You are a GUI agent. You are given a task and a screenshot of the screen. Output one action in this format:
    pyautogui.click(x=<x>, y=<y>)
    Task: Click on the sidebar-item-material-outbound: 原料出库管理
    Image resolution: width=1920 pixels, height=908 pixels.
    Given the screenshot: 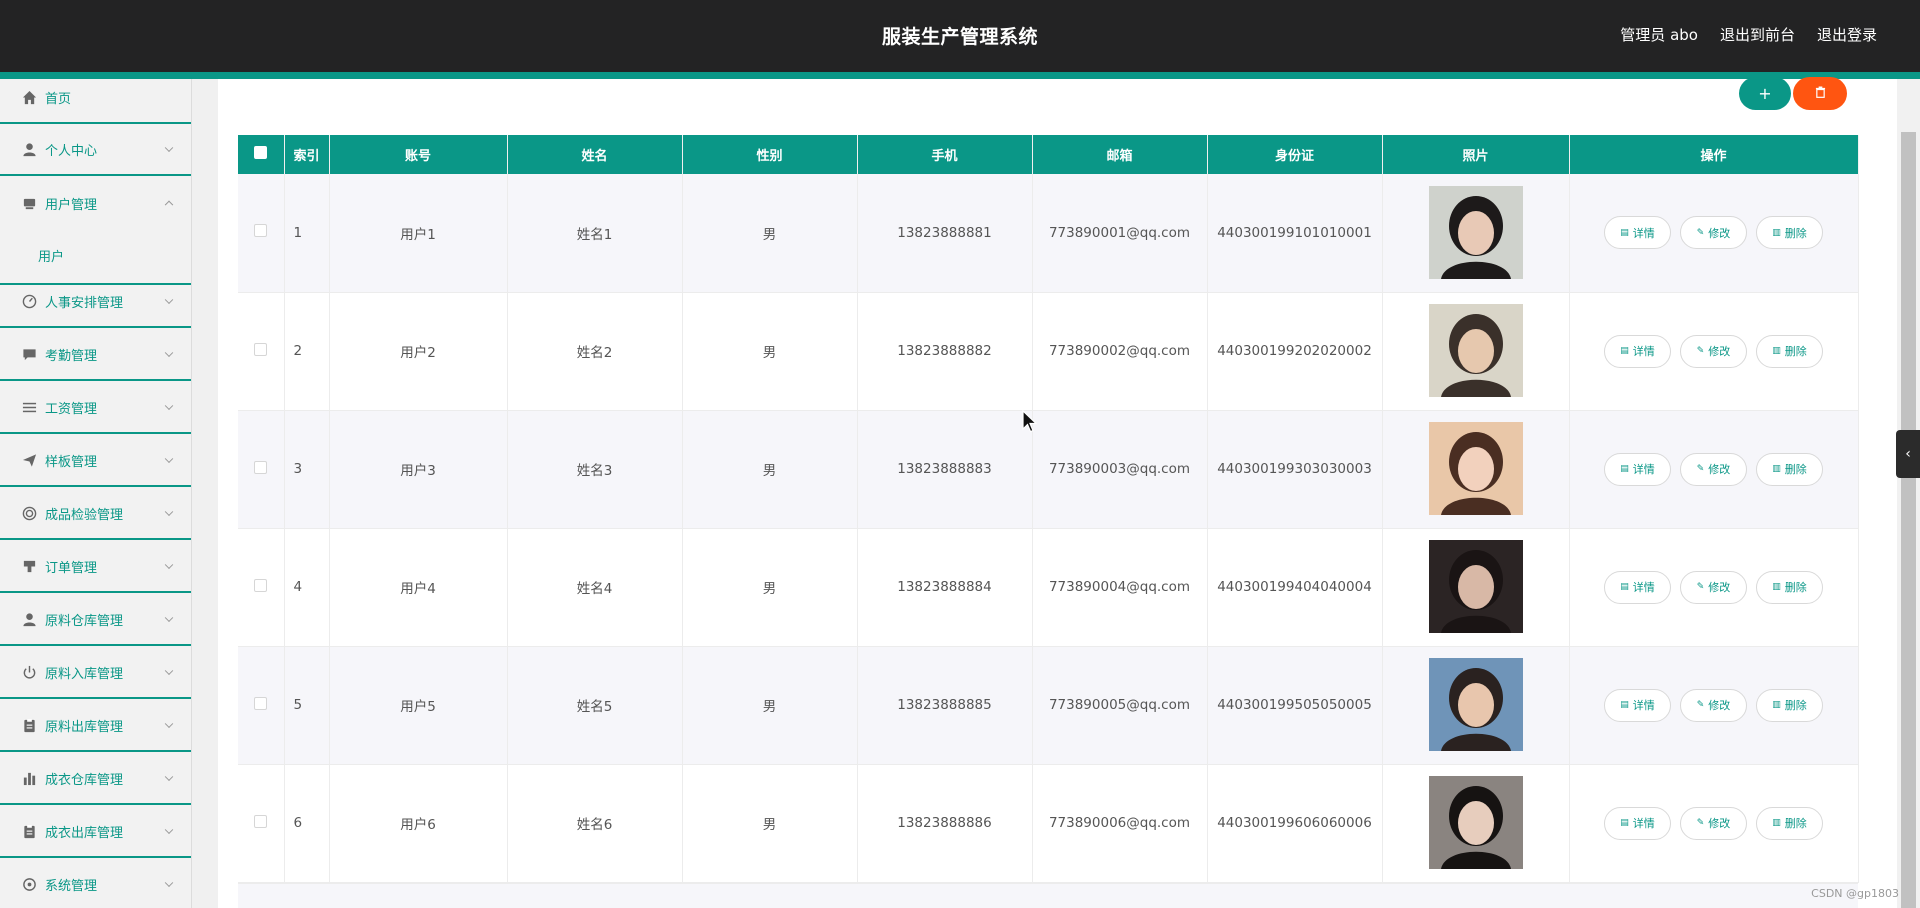 What is the action you would take?
    pyautogui.click(x=95, y=726)
    